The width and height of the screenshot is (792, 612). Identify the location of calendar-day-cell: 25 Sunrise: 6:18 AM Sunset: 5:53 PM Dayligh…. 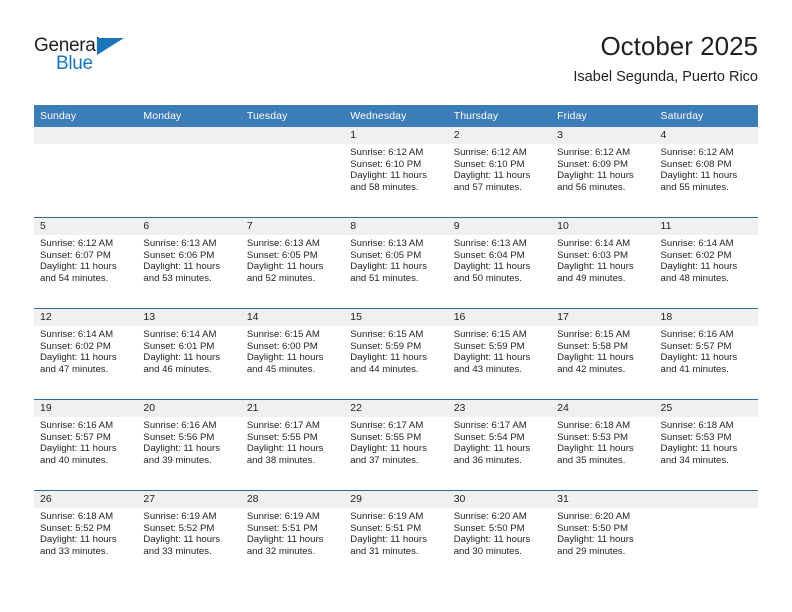
(706, 445).